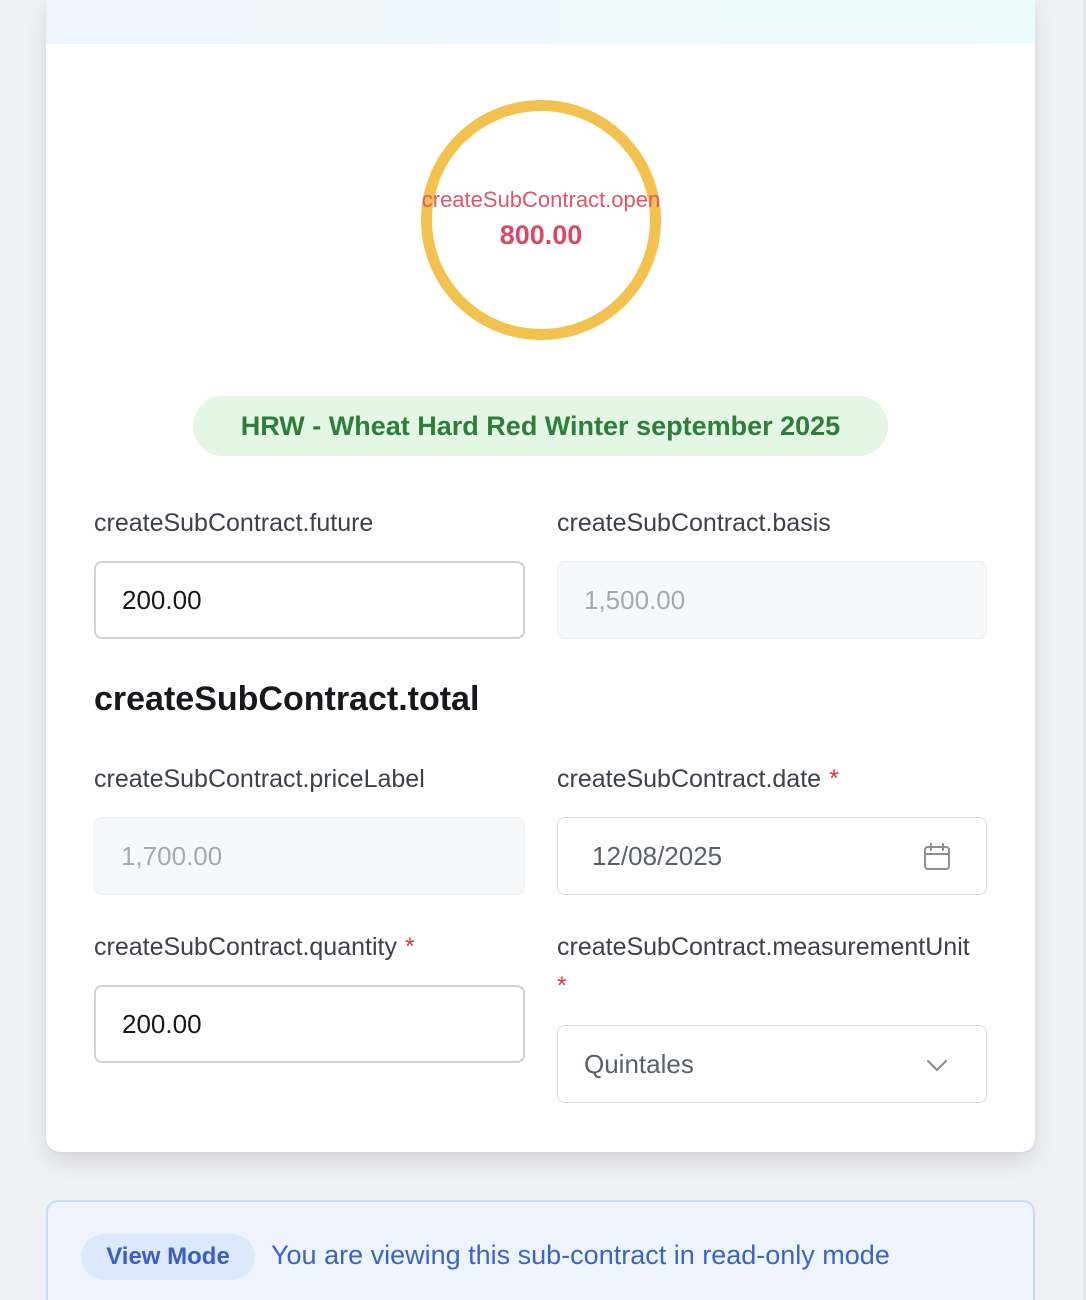 This screenshot has height=1300, width=1086. I want to click on open-quantity-label: createSubContract.open, so click(541, 199).